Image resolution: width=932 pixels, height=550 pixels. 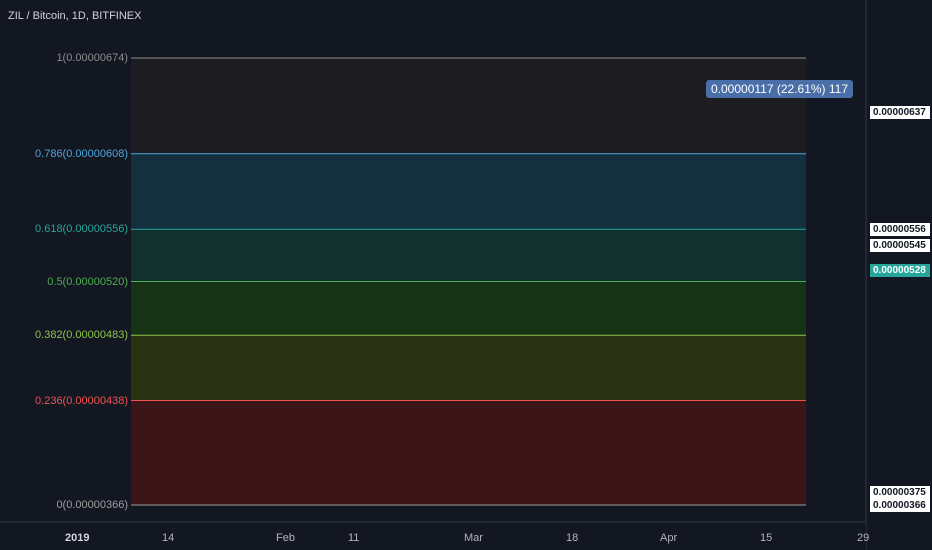 I want to click on time-axis-bg, so click(x=433, y=536).